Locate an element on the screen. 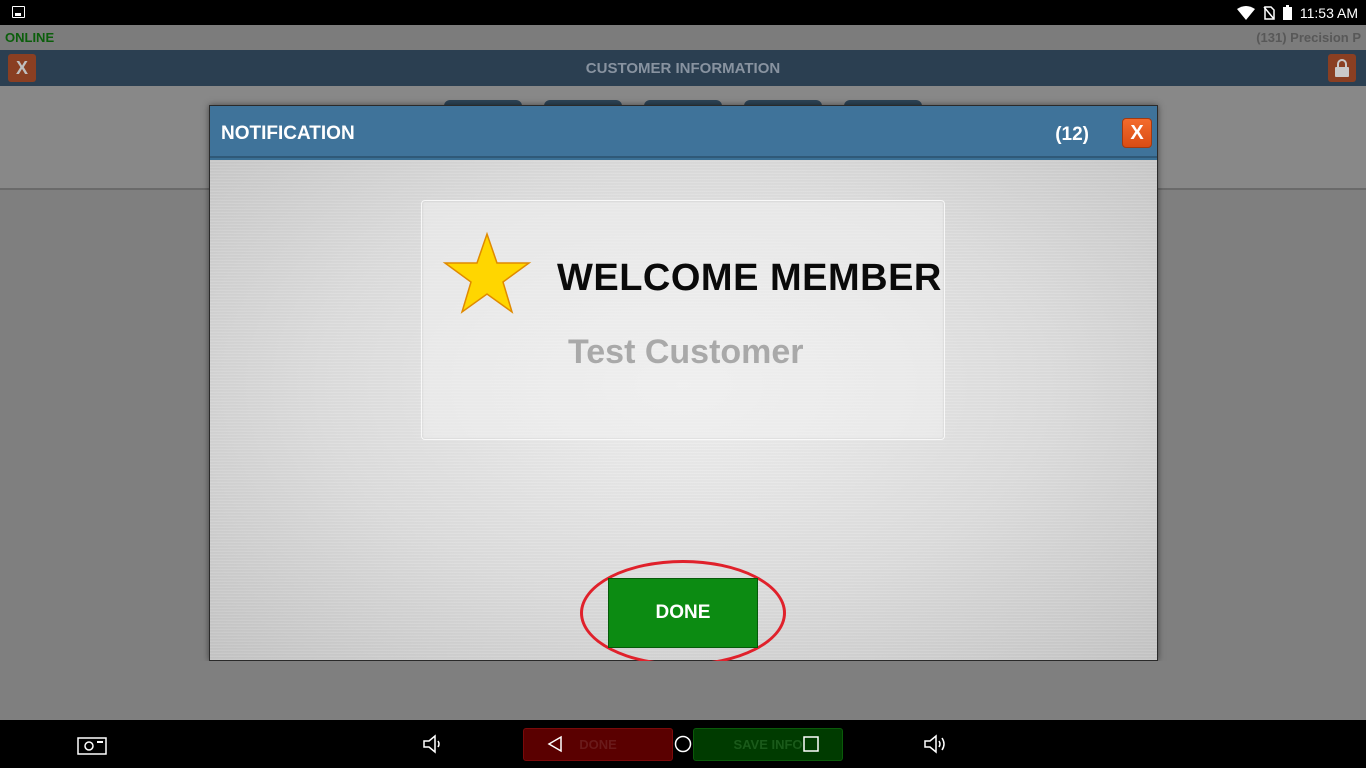 This screenshot has height=768, width=1366. bottom-background is located at coordinates (683, 690).